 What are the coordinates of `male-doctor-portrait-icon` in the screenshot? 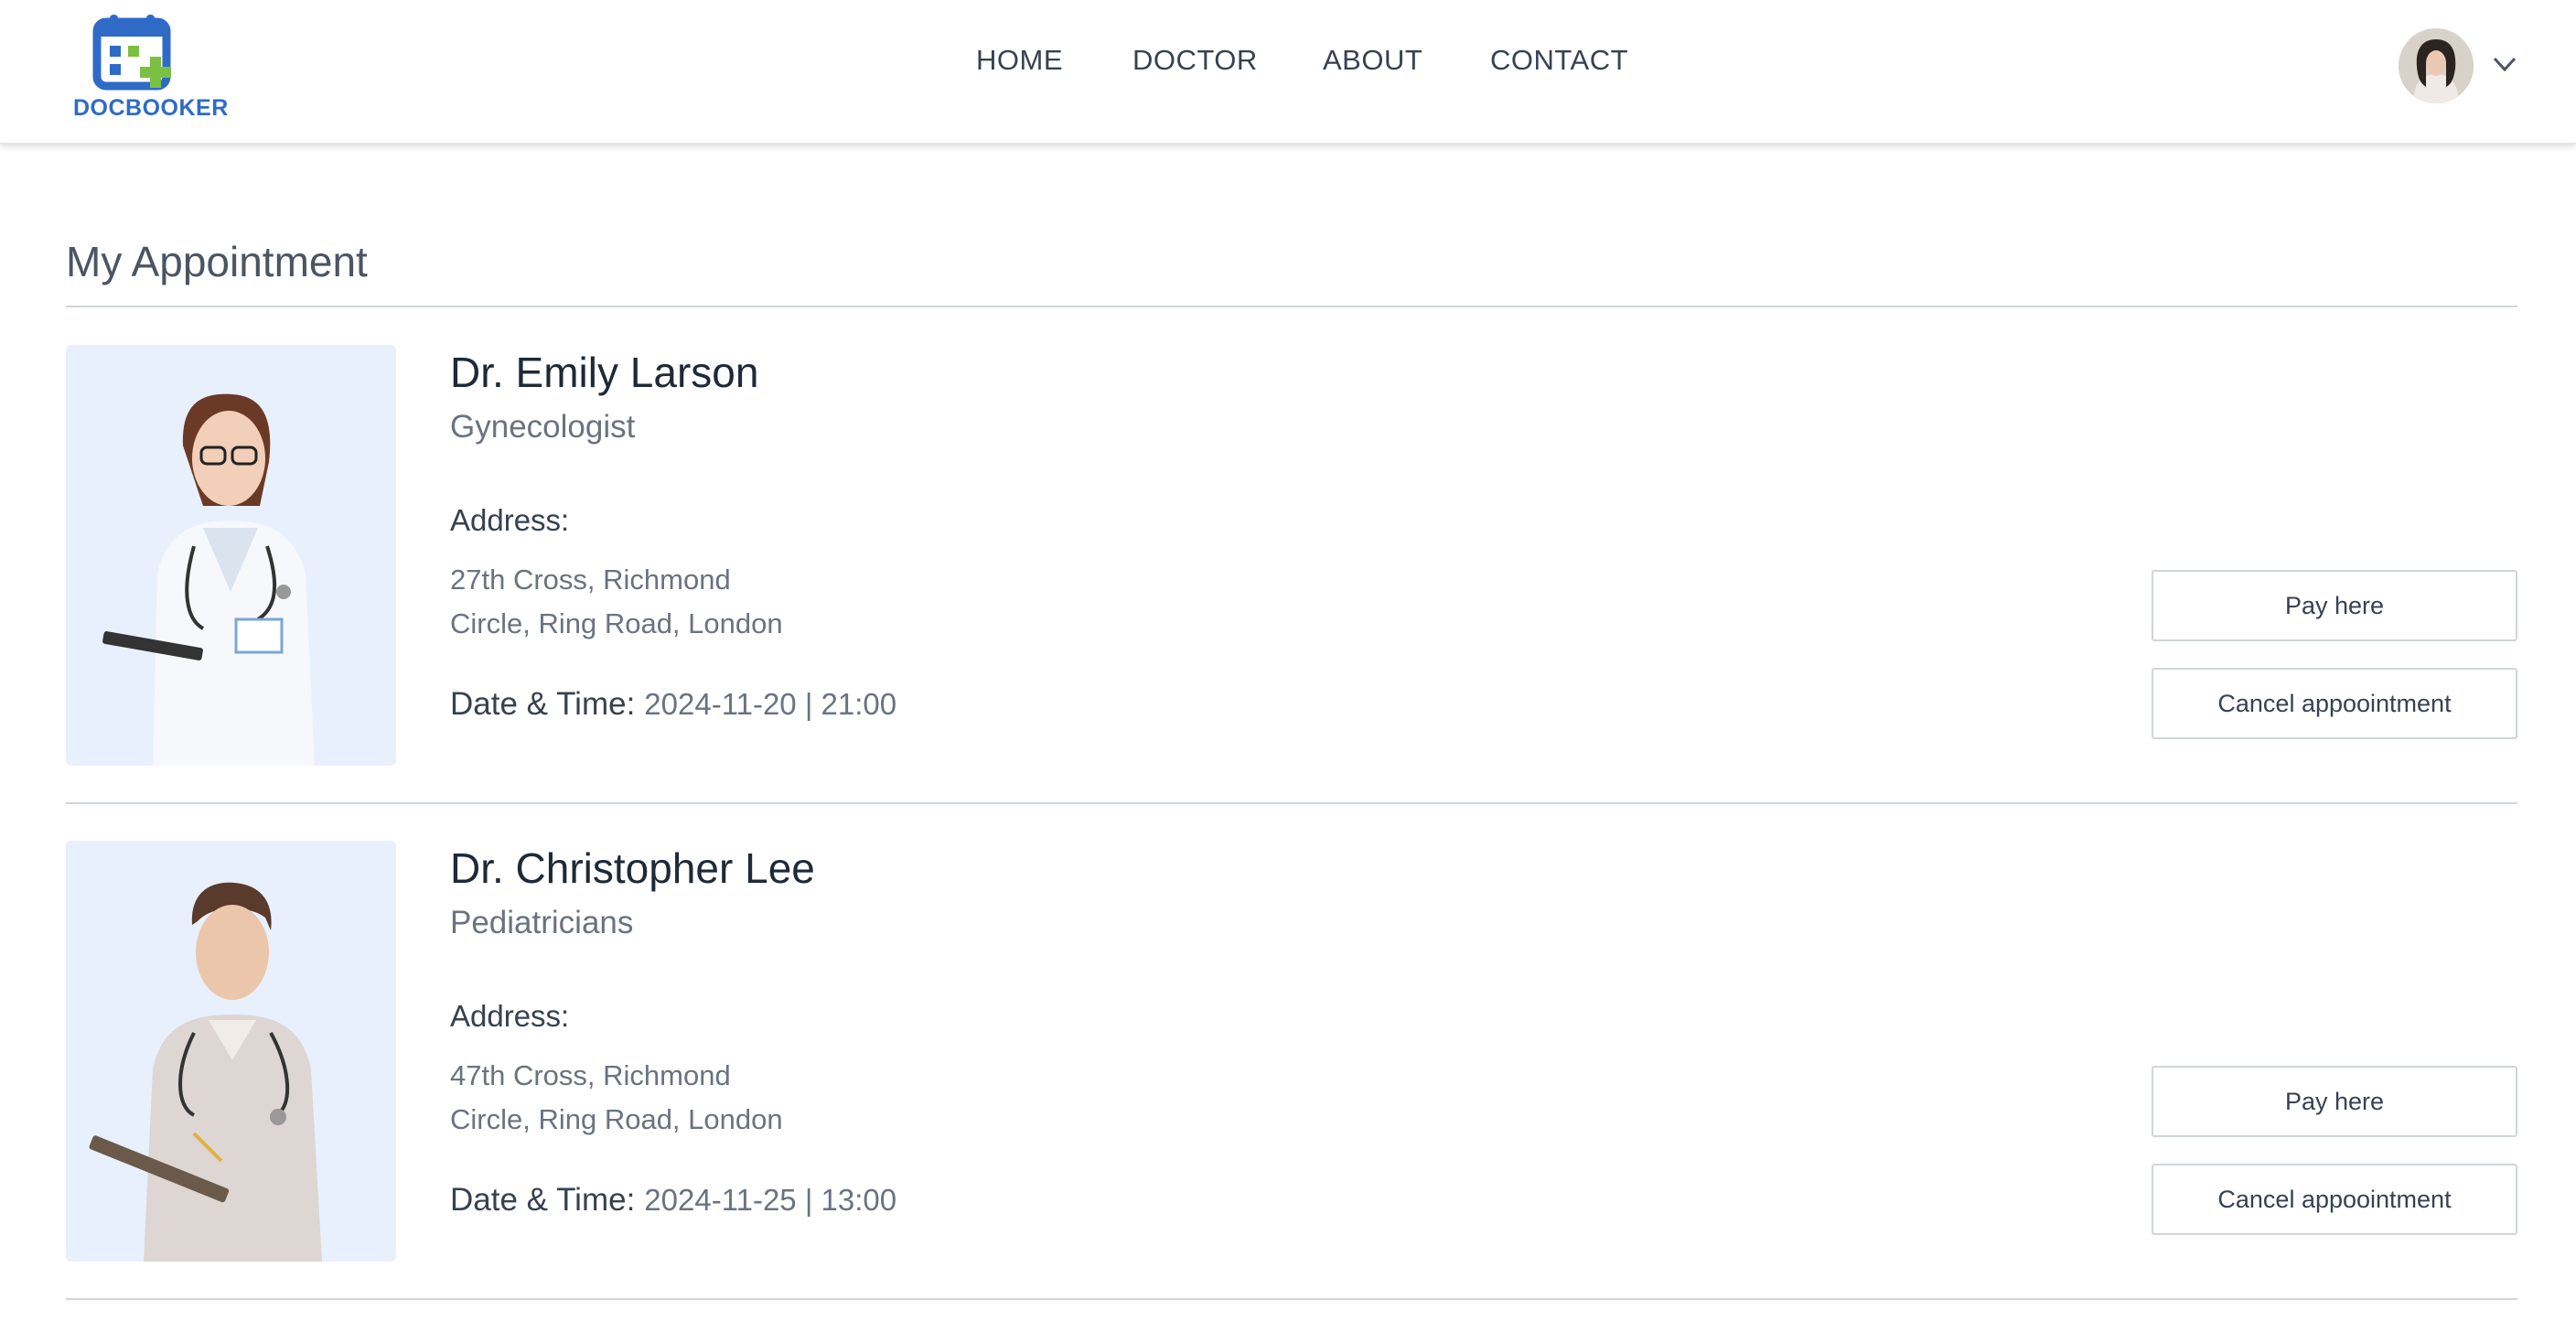 It's located at (231, 1051).